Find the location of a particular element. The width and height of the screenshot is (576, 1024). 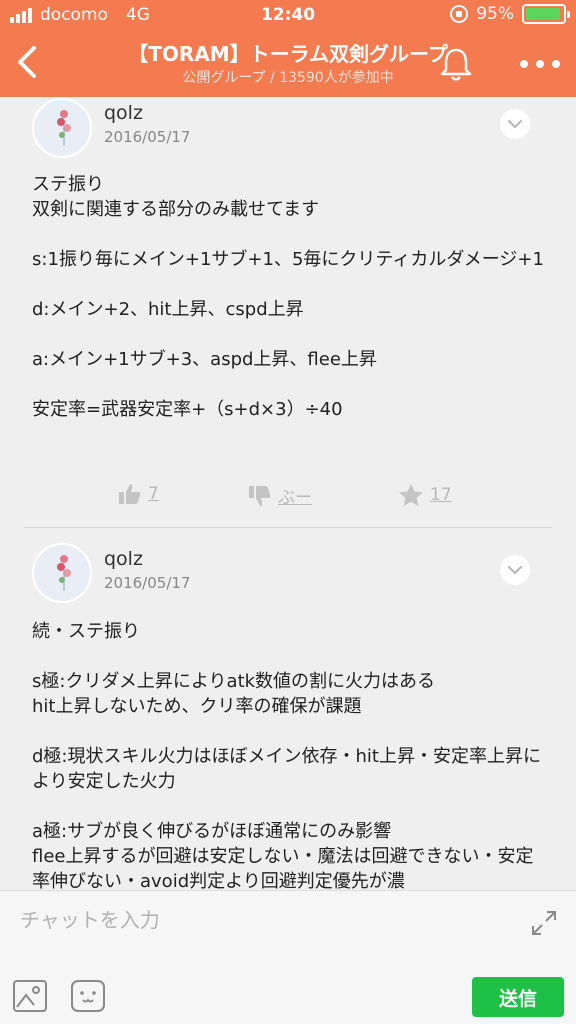

post-divider is located at coordinates (288, 527).